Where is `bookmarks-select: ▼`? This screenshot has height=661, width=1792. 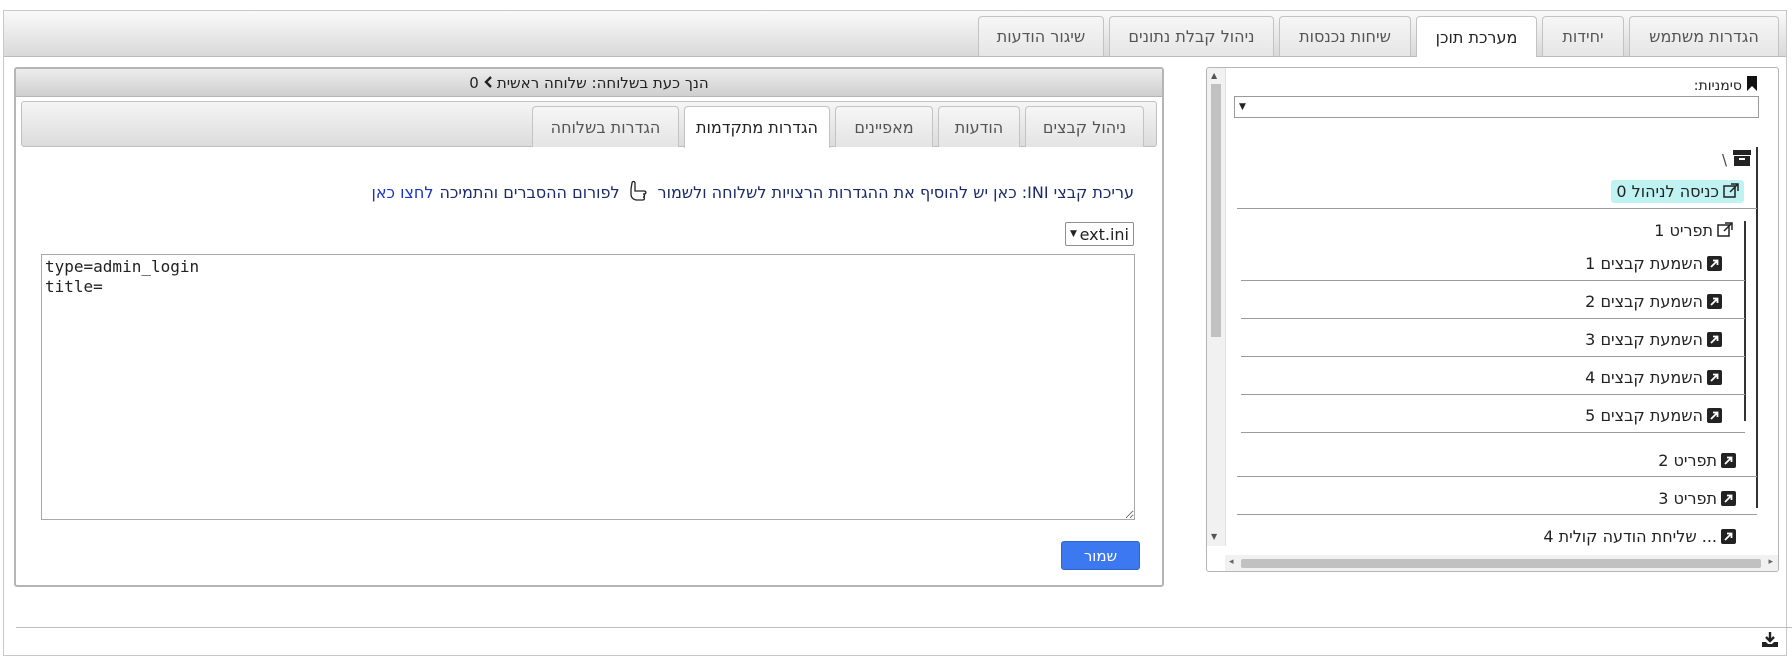
bookmarks-select: ▼ is located at coordinates (1496, 107).